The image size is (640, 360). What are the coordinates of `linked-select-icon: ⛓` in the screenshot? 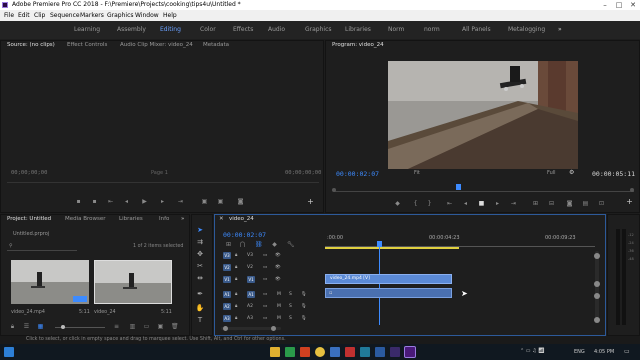 It's located at (259, 244).